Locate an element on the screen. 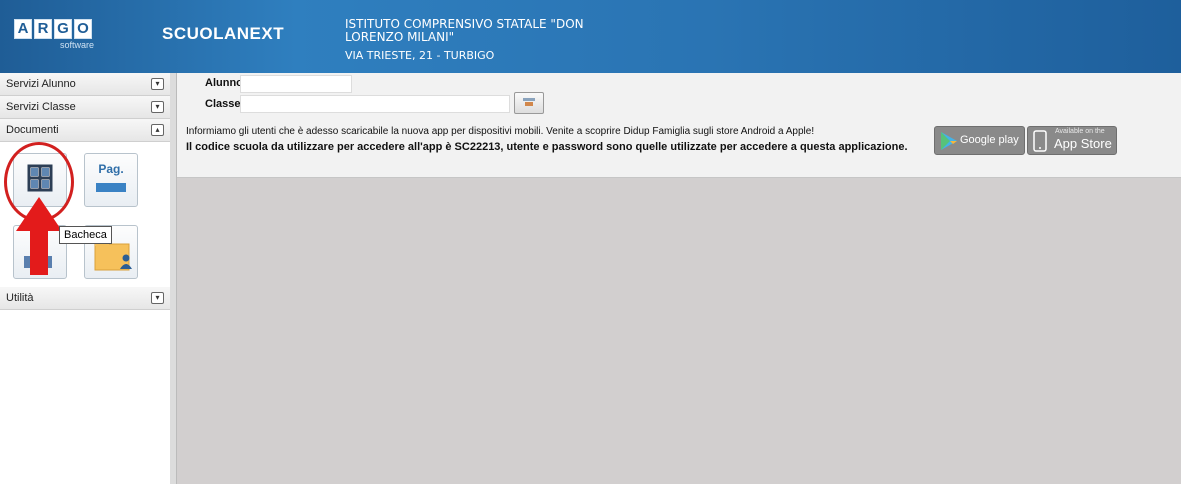  pag-icon is located at coordinates (111, 187).